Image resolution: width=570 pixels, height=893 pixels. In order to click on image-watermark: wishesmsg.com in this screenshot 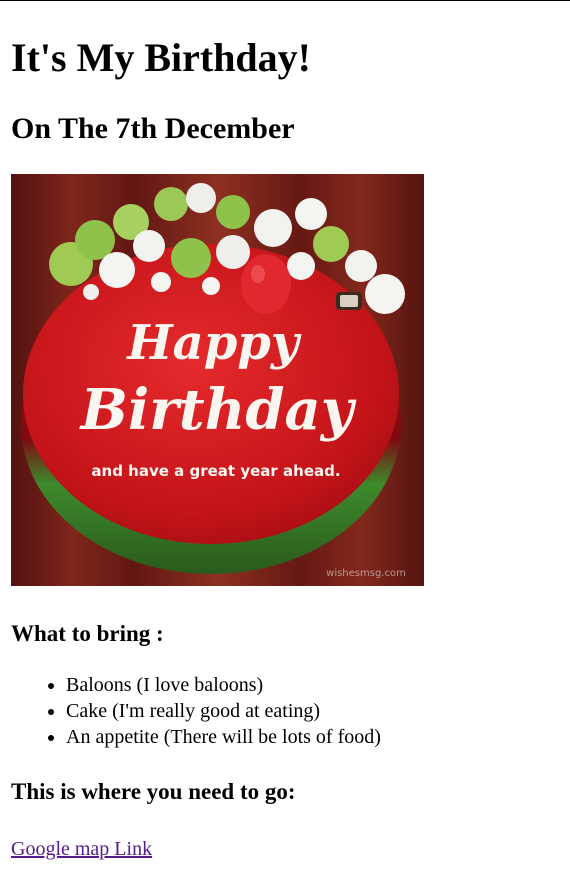, I will do `click(366, 573)`.